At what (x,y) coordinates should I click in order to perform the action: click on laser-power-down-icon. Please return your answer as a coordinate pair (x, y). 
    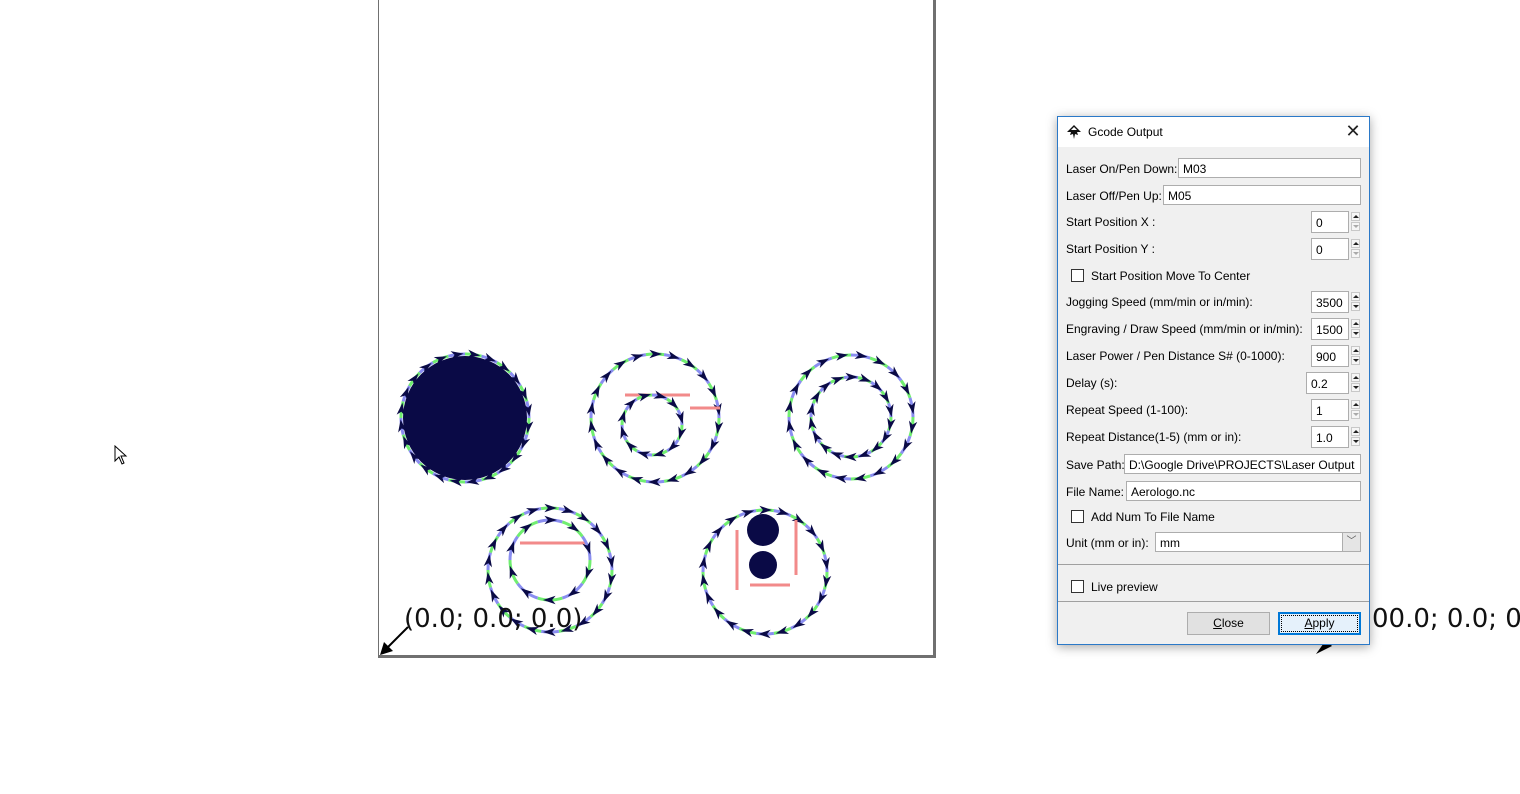
    Looking at the image, I should click on (1355, 360).